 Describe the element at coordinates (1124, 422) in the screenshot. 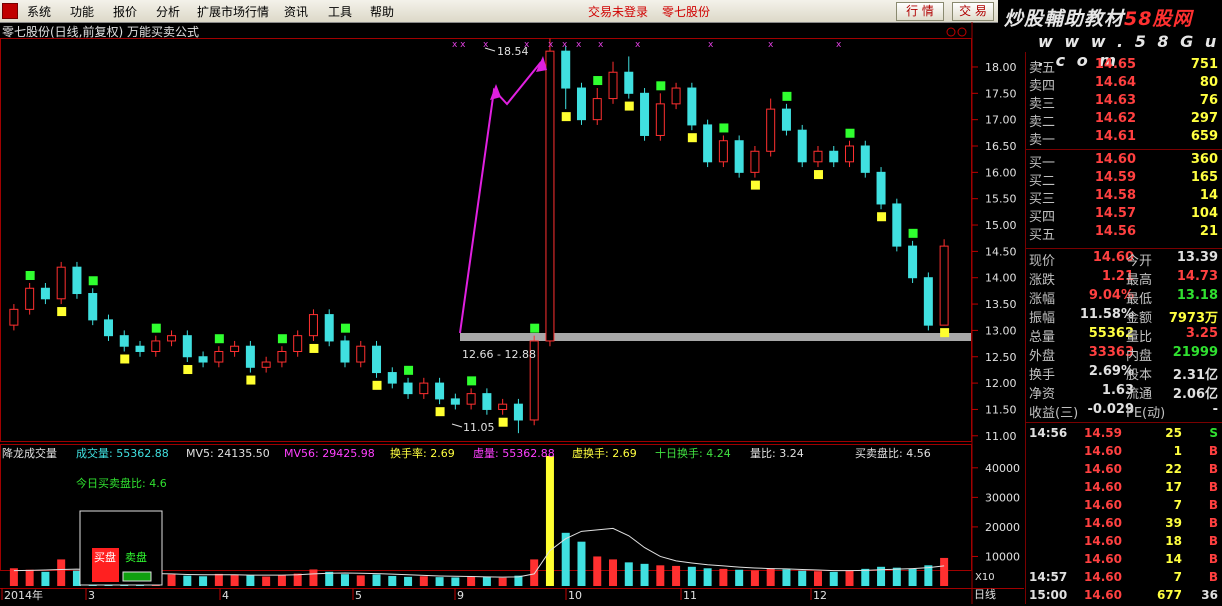

I see `ticks-divider` at that location.